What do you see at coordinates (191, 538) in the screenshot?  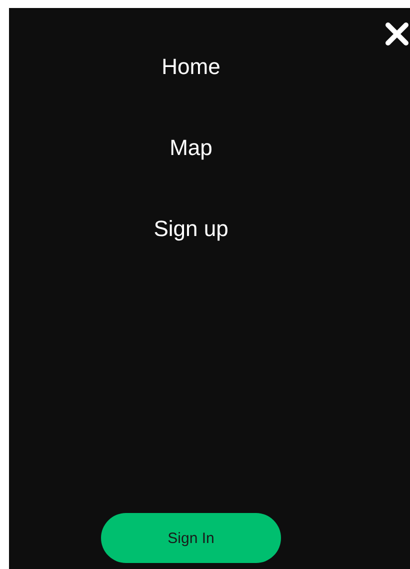 I see `sign-in-button: Sign In` at bounding box center [191, 538].